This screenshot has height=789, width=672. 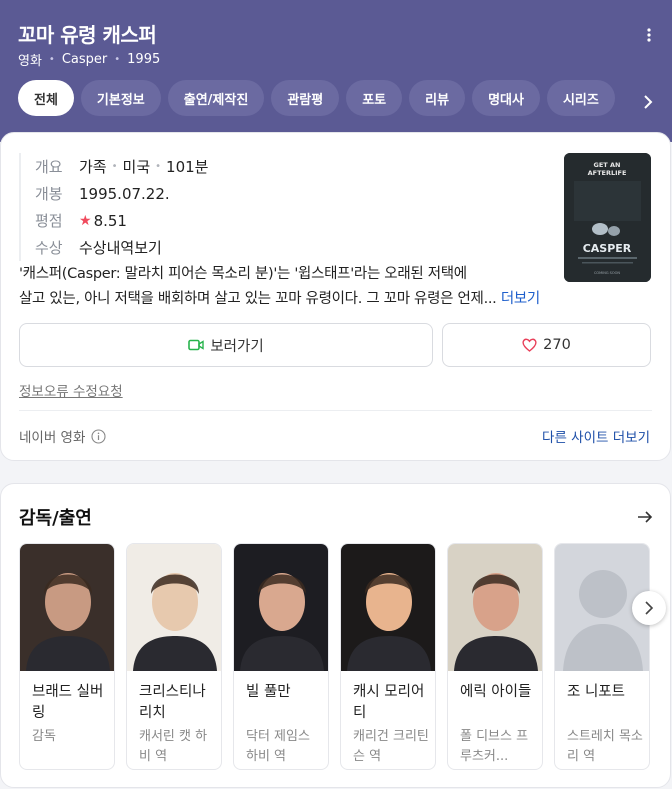 I want to click on like-count: 270, so click(x=557, y=345).